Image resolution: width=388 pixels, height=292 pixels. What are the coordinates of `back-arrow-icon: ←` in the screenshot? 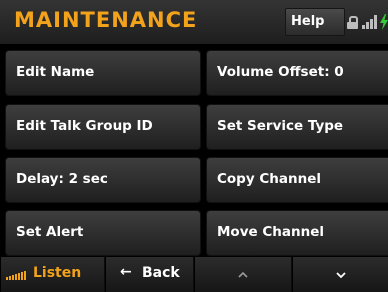 It's located at (126, 272).